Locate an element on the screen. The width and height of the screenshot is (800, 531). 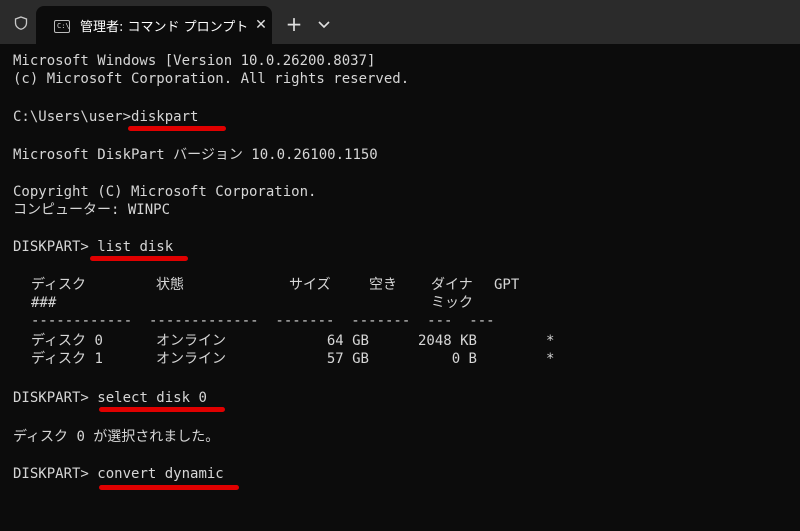
table-row-free: 0 B is located at coordinates (464, 359).